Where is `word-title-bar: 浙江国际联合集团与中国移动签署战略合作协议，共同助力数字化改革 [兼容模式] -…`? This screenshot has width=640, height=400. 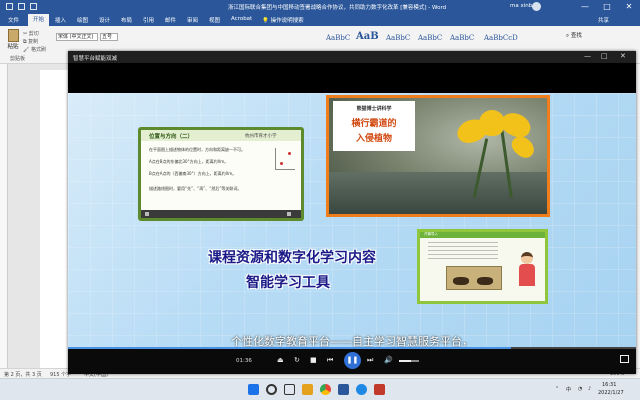 word-title-bar: 浙江国际联合集团与中国移动签署战略合作协议，共同助力数字化改革 [兼容模式] -… is located at coordinates (320, 7).